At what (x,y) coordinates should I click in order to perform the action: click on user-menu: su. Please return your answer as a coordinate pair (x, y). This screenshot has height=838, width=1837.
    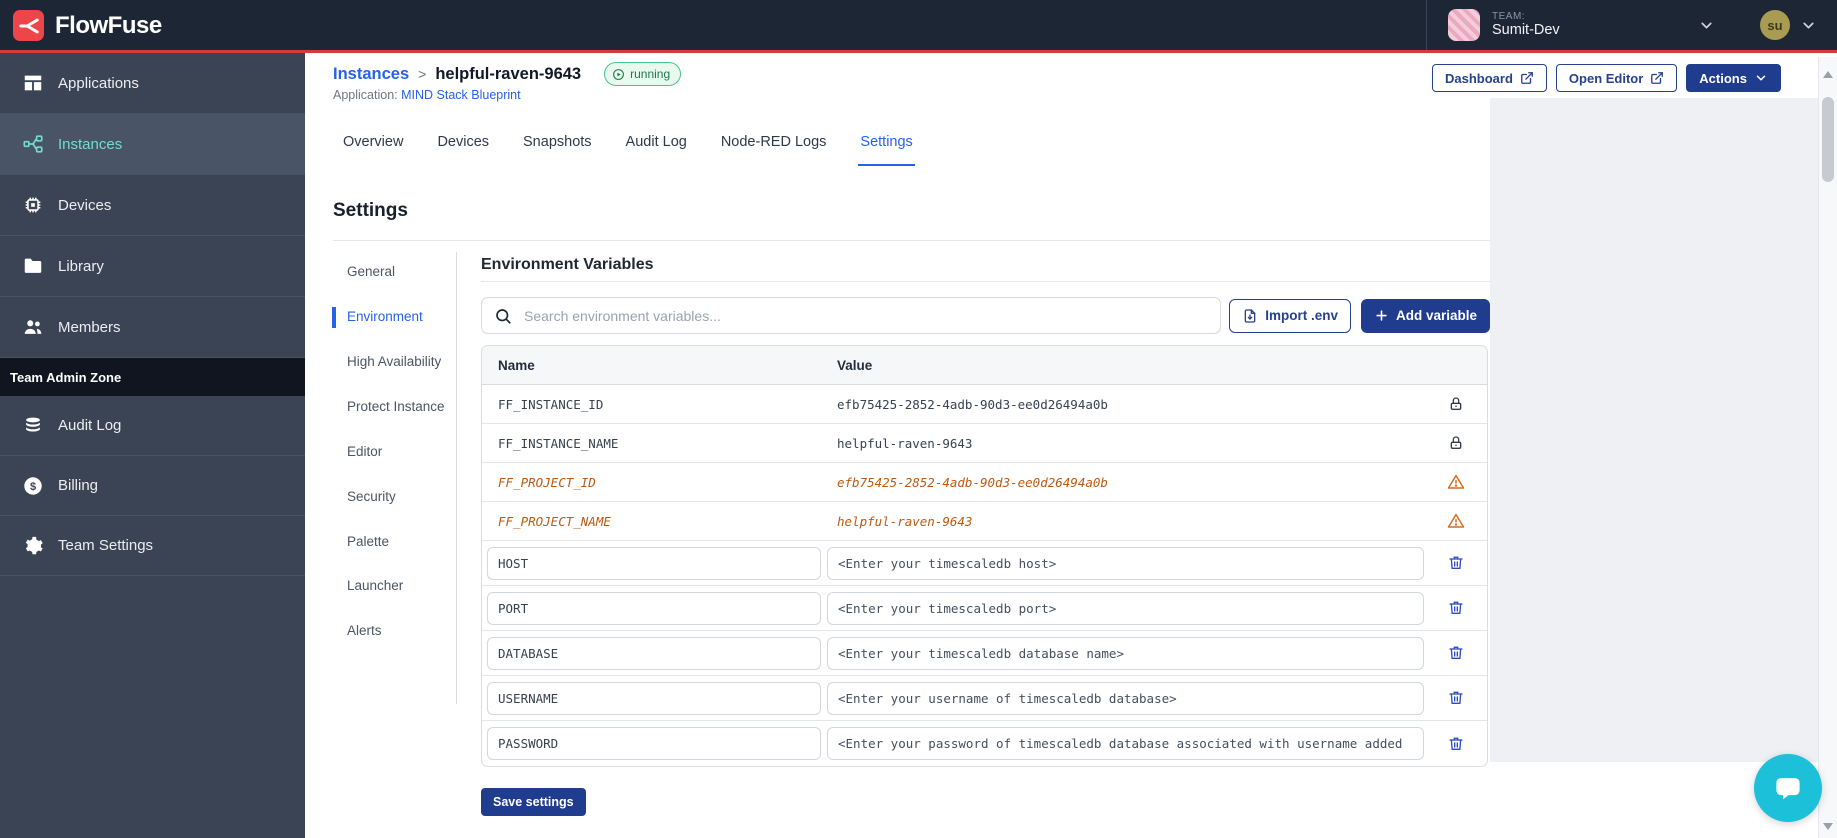
    Looking at the image, I should click on (1788, 25).